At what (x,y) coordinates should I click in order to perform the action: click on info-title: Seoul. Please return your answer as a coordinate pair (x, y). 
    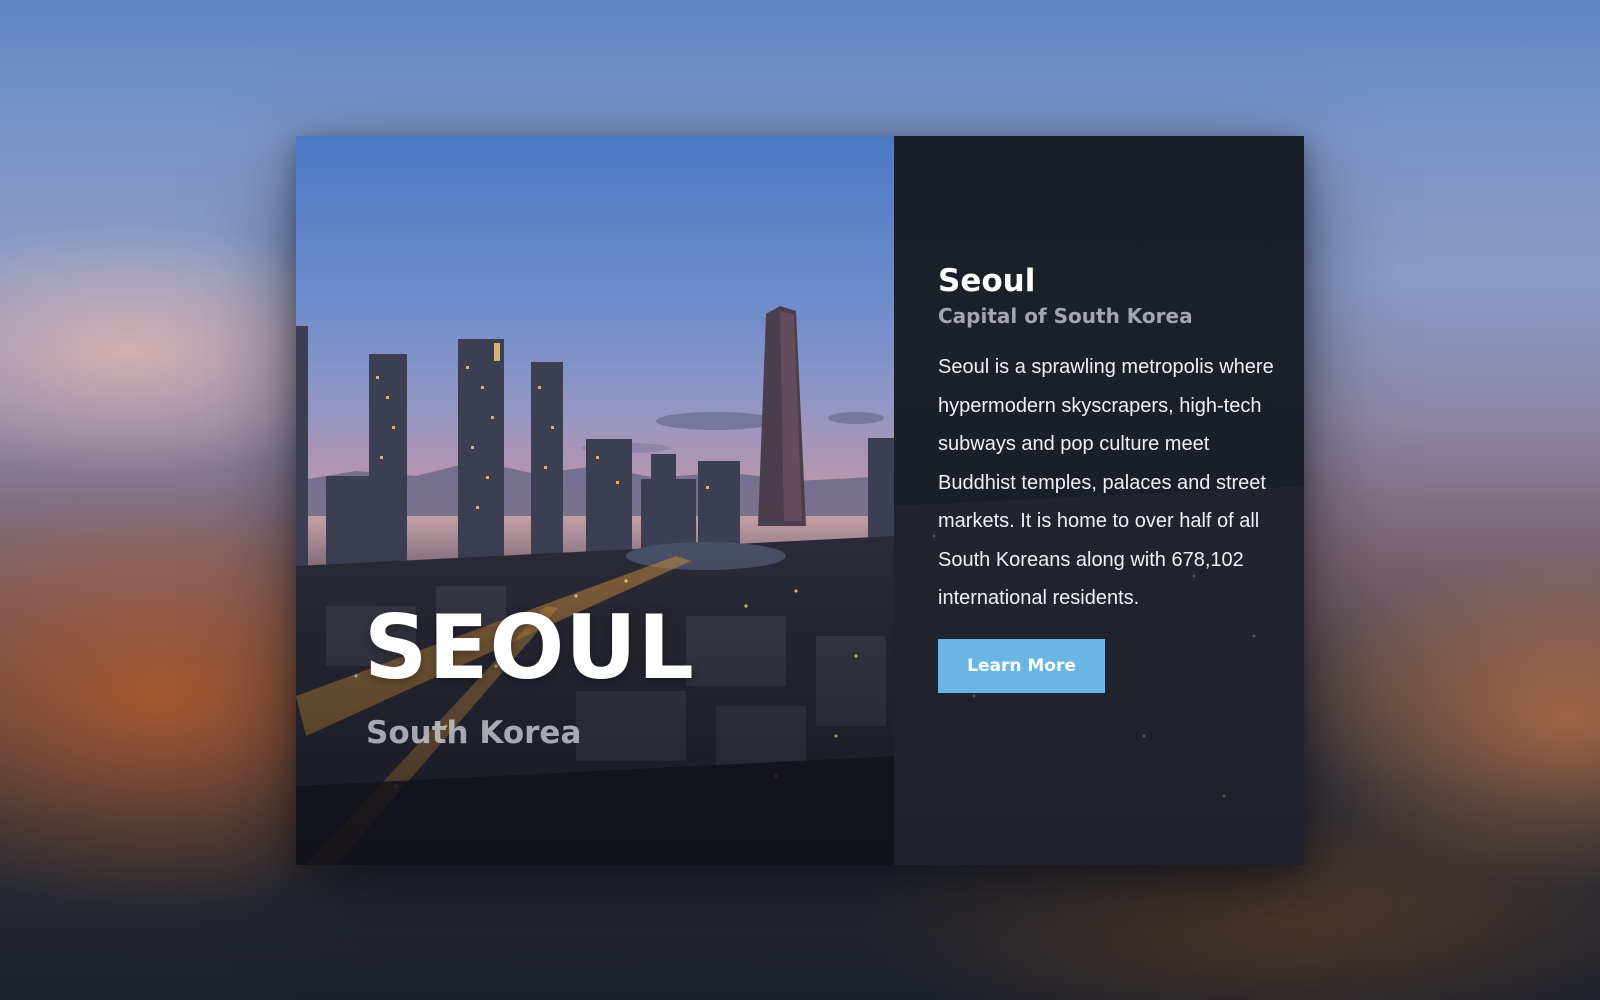
    Looking at the image, I should click on (987, 281).